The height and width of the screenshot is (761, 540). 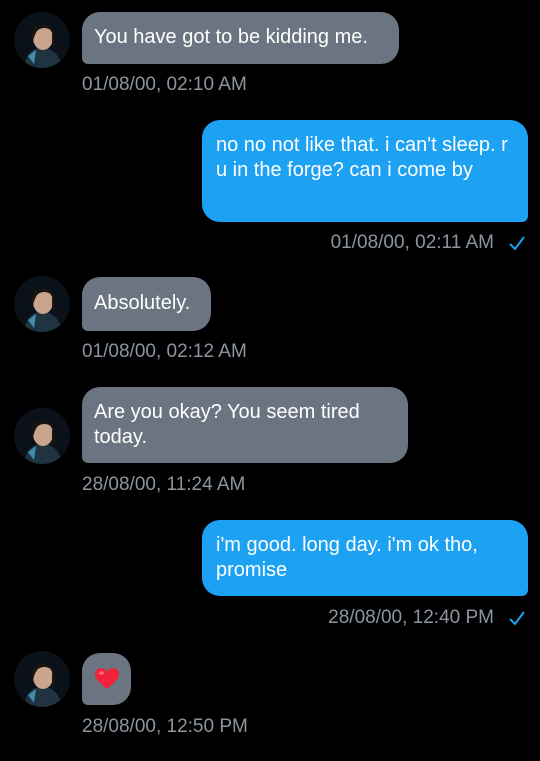 I want to click on message-timestamp: 01/08/00, 02:12 AM, so click(x=164, y=351).